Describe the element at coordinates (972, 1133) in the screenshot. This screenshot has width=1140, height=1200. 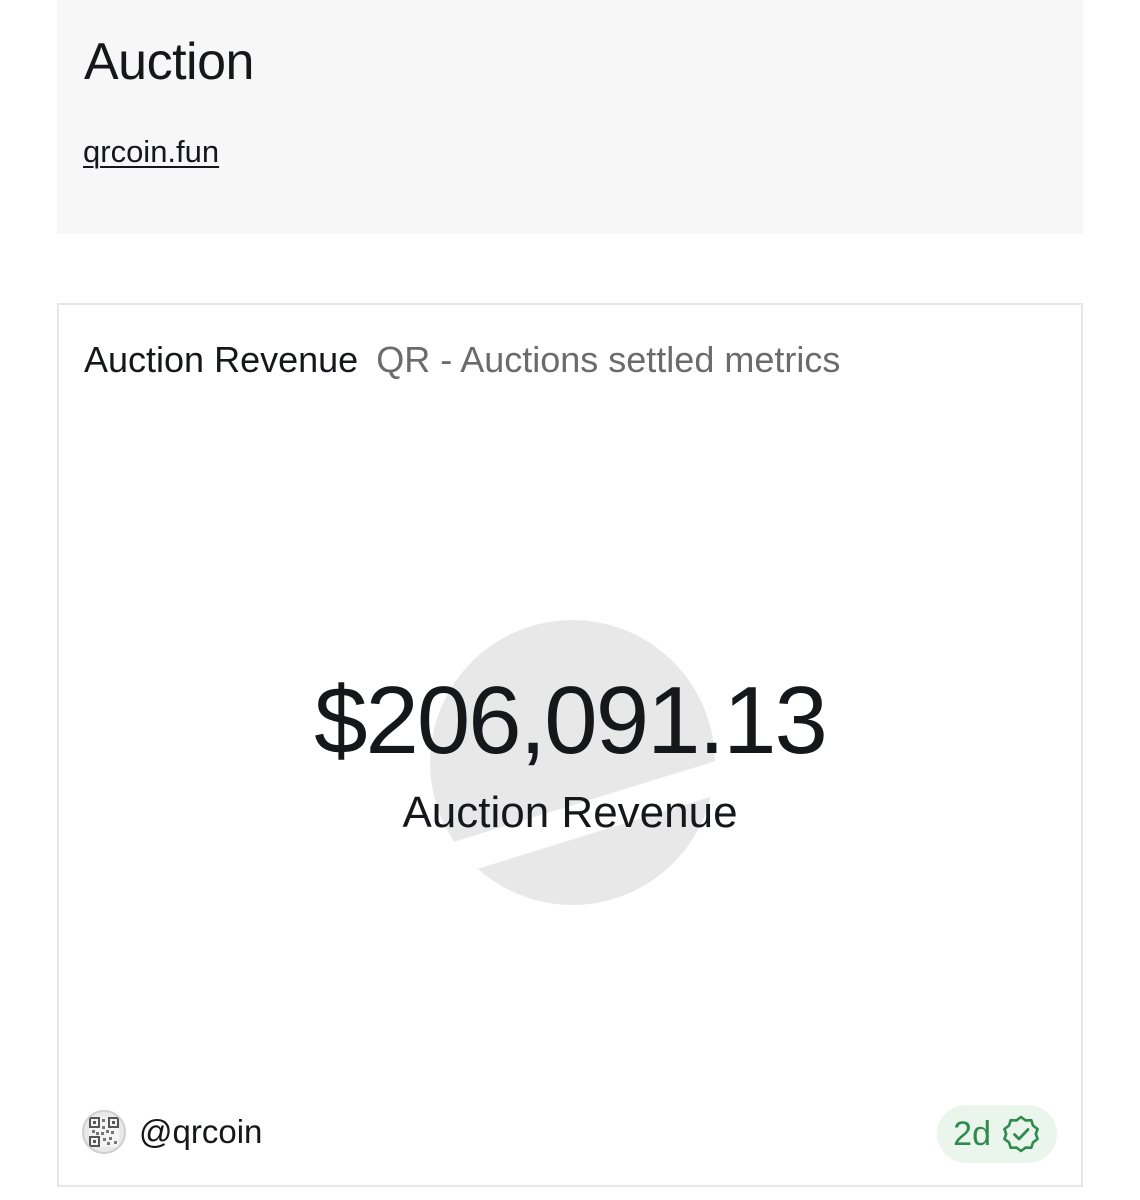
I see `last-run-age: 2d` at that location.